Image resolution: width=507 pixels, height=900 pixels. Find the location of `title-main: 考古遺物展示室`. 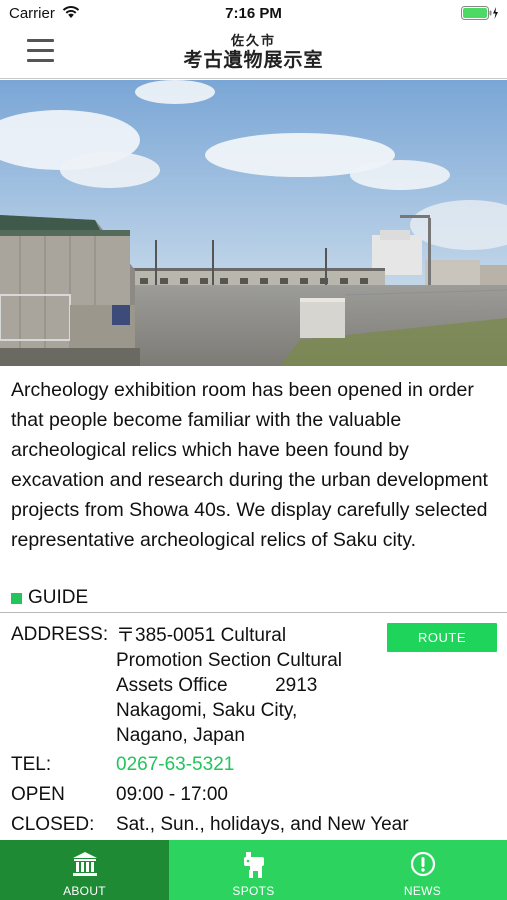

title-main: 考古遺物展示室 is located at coordinates (253, 60).